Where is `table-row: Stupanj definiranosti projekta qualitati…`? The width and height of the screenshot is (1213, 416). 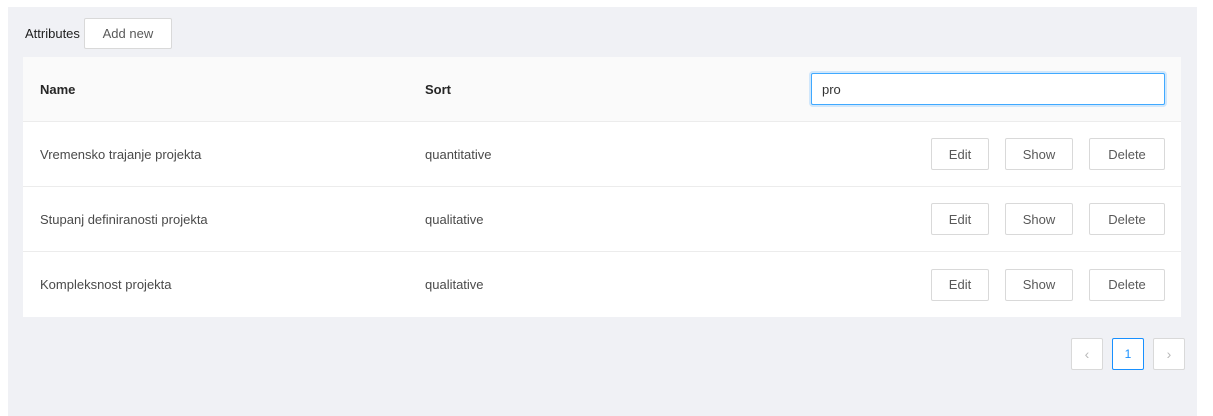
table-row: Stupanj definiranosti projekta qualitati… is located at coordinates (602, 219).